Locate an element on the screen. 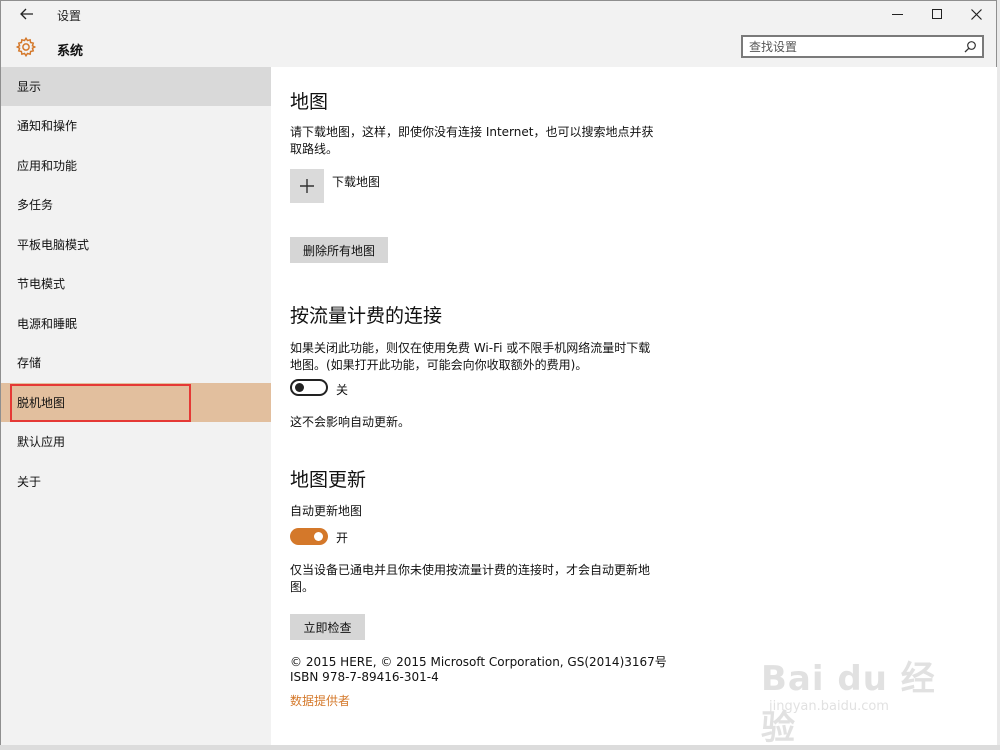  download-maps-label: 下载地图 is located at coordinates (356, 181).